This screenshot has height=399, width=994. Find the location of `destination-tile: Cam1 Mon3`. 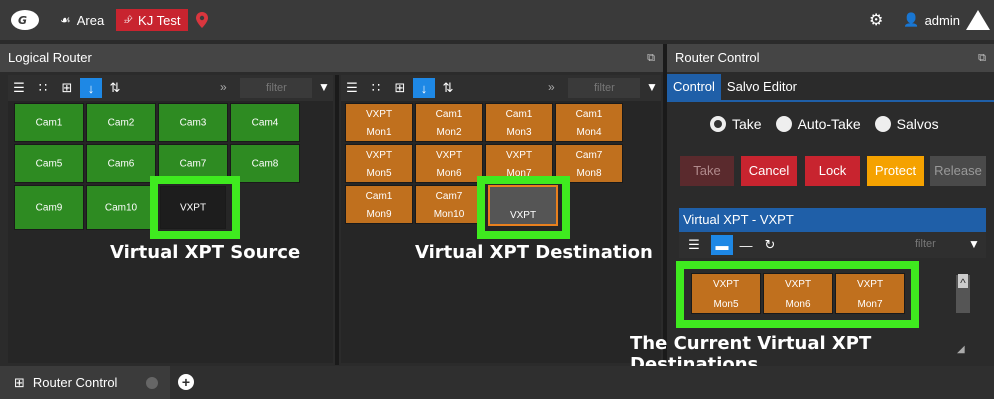

destination-tile: Cam1 Mon3 is located at coordinates (519, 122).